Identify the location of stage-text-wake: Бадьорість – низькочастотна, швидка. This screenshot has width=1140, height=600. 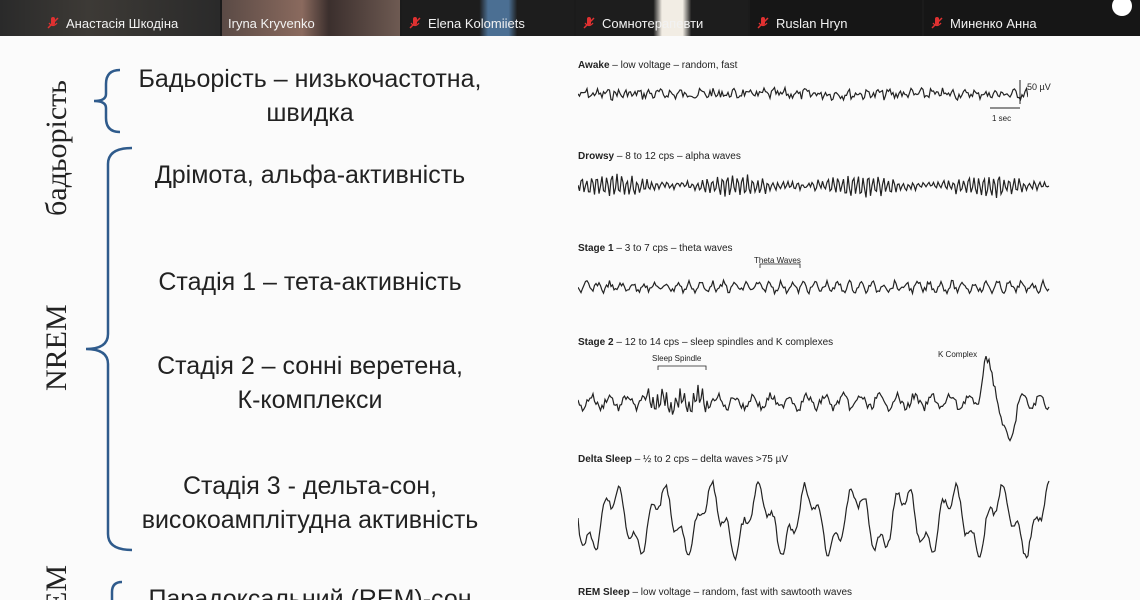
(310, 96).